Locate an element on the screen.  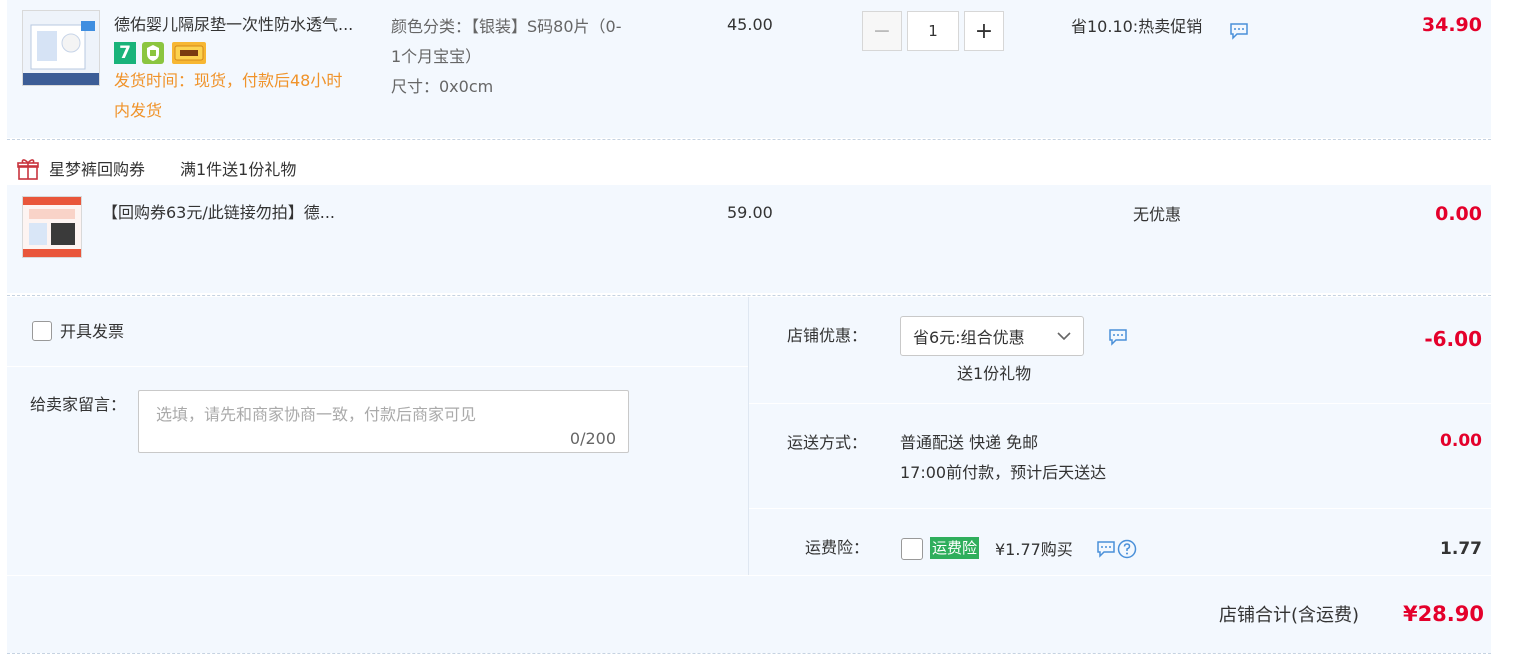
shop-discount-note: 送1份礼物 is located at coordinates (994, 373).